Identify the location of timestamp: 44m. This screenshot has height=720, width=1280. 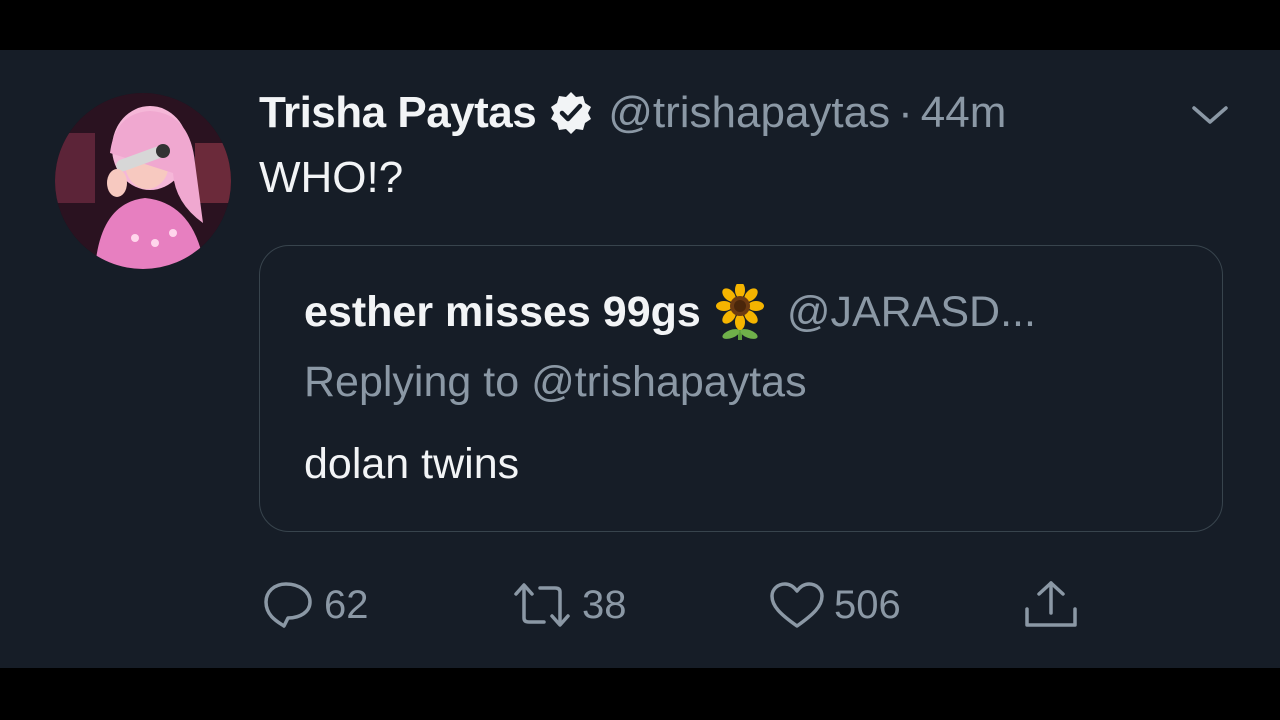
(964, 113).